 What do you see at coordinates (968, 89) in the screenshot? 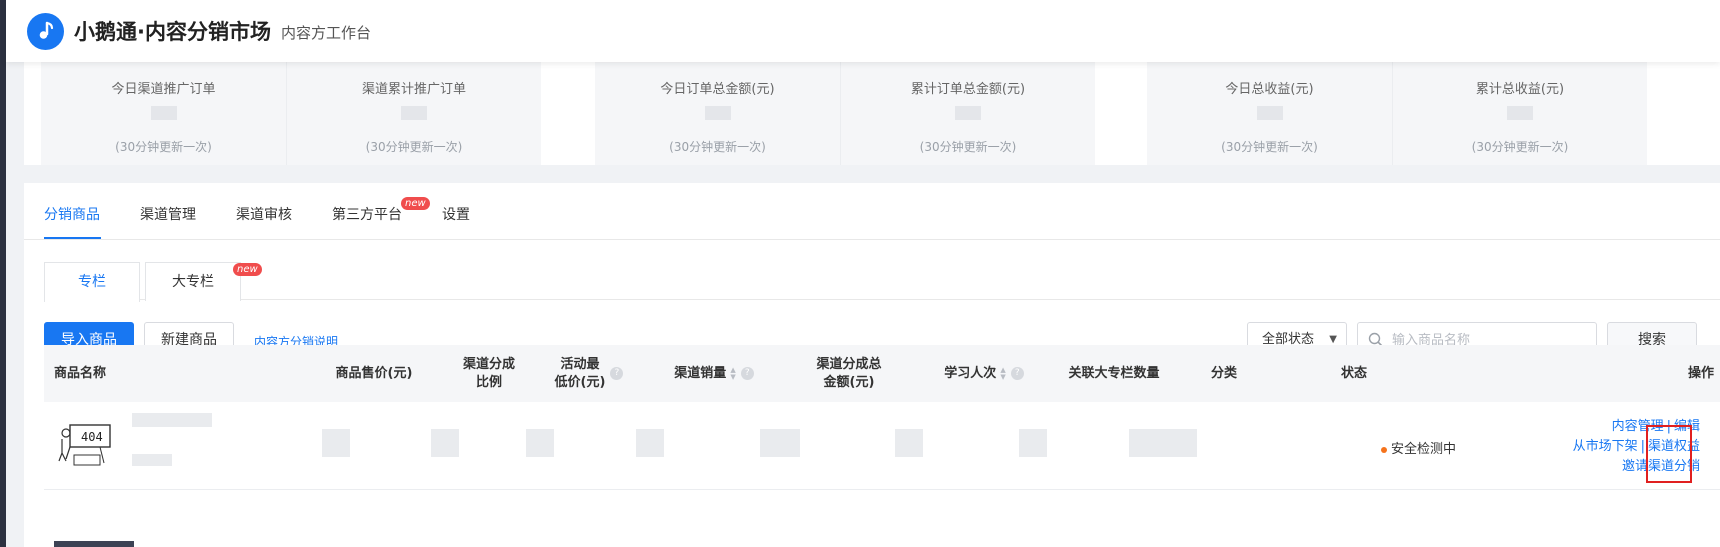
I see `stat-label: 累计订单总金额(元)` at bounding box center [968, 89].